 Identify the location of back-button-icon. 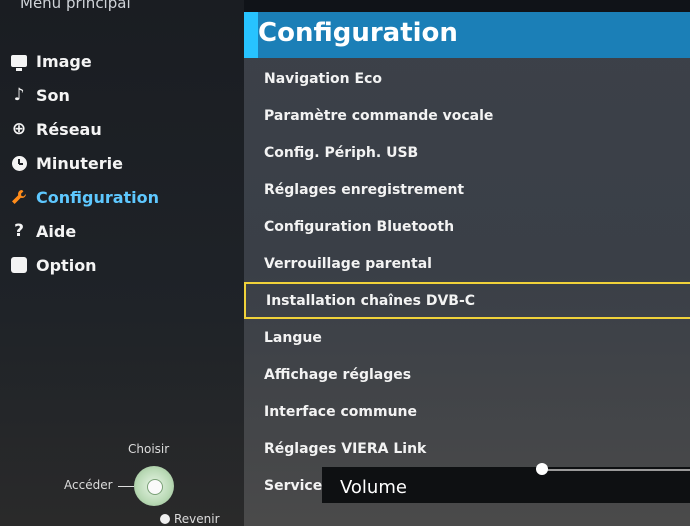
(165, 519).